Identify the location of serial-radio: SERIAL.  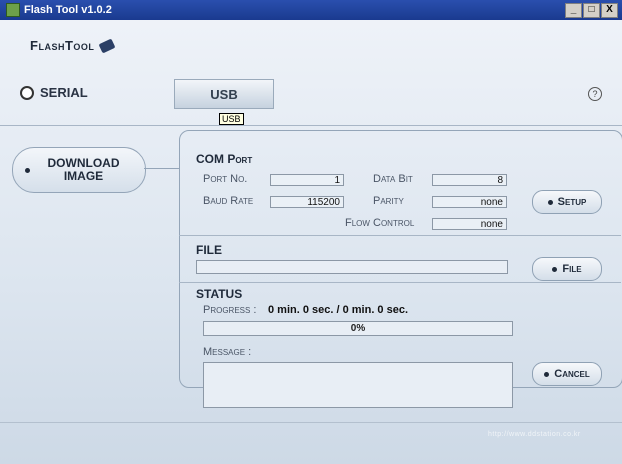
(54, 92).